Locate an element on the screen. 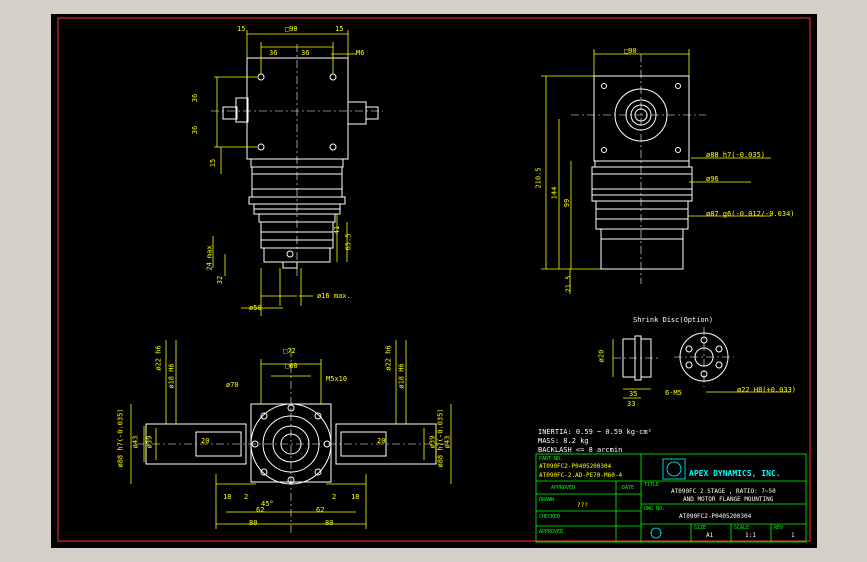  dim-phi22-h6-right: ø22 h6 is located at coordinates (388, 358).